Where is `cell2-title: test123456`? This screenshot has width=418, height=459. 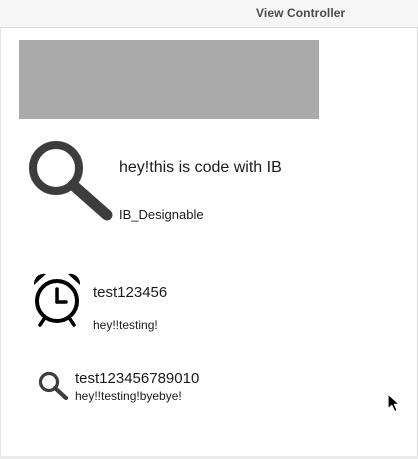 cell2-title: test123456 is located at coordinates (130, 292).